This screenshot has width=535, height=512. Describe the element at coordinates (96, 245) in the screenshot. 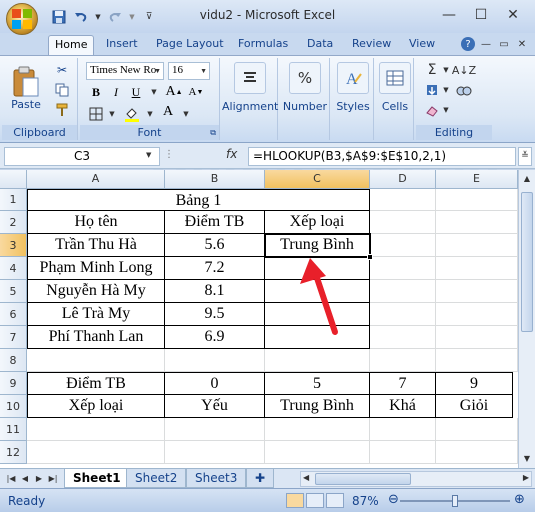

I see `cell-a3: Trần Thu Hà` at that location.